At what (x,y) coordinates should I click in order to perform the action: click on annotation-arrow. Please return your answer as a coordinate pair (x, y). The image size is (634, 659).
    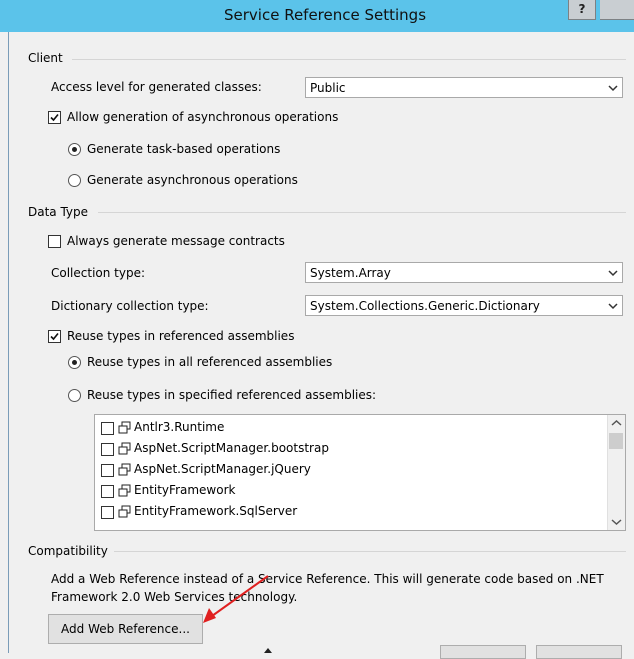
    Looking at the image, I should click on (237, 614).